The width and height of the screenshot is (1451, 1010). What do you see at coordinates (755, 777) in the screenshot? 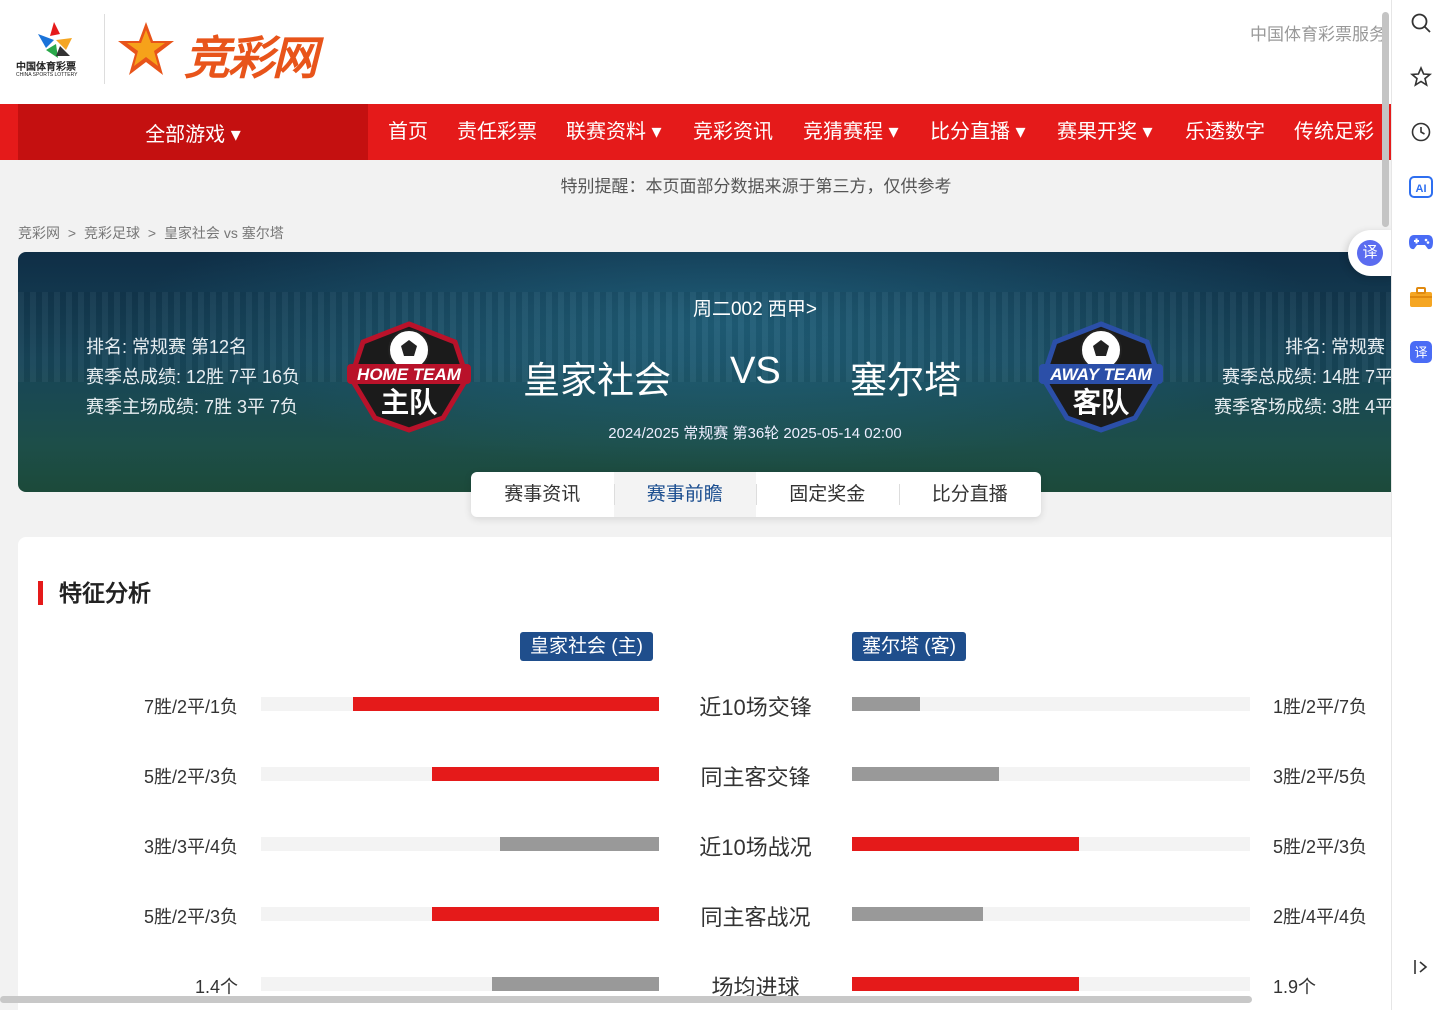
I see `stat-label: 同主客交锋` at bounding box center [755, 777].